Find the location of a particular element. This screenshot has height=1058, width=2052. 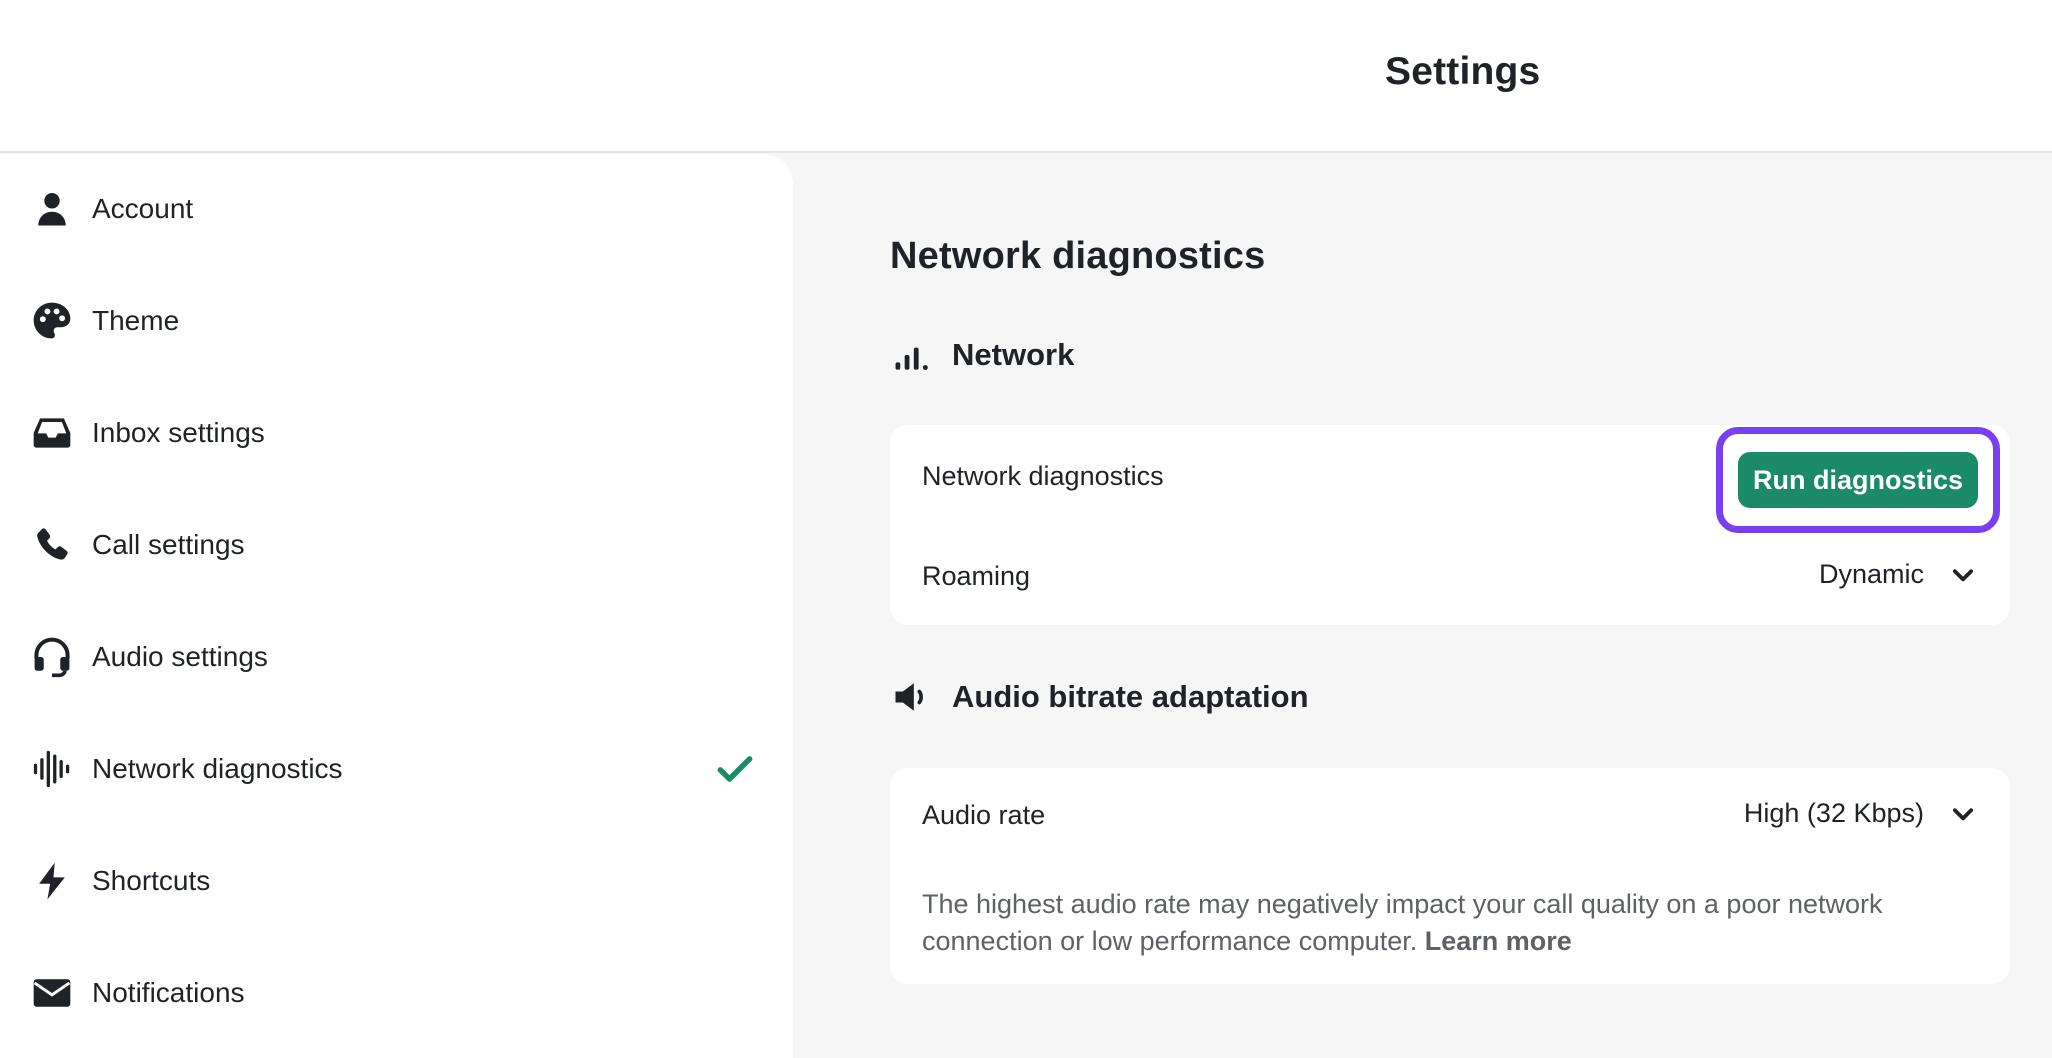

sidebar-item-label: Account is located at coordinates (143, 208).